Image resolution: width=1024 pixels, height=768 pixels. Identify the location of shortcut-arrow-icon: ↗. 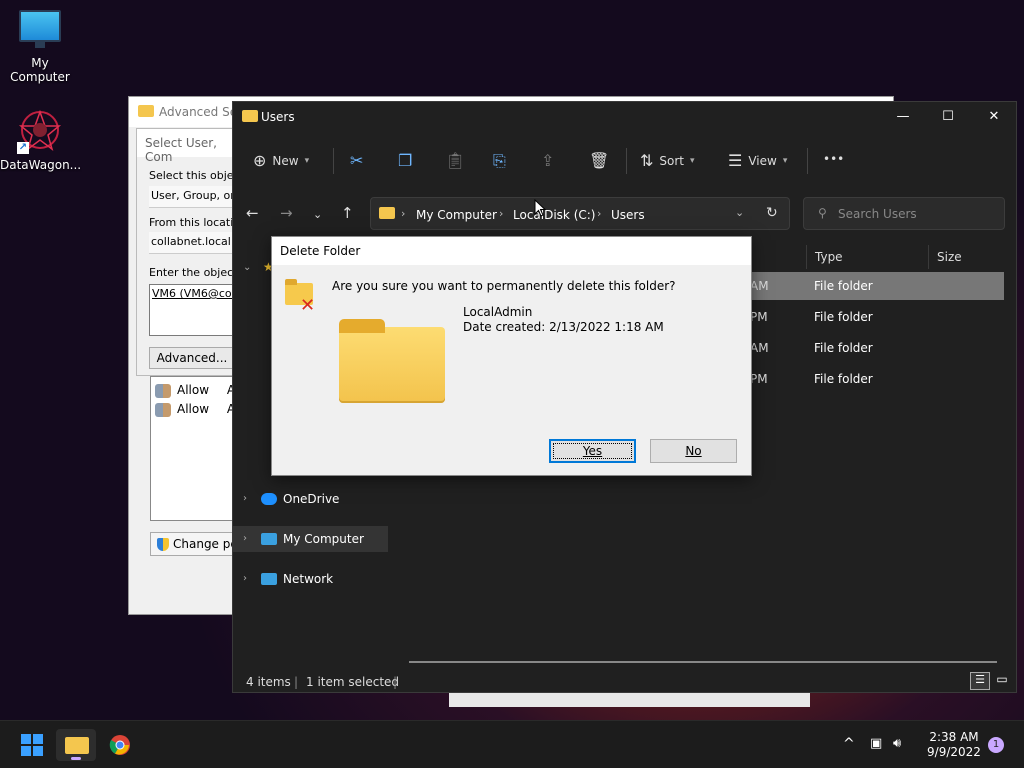
(23, 148).